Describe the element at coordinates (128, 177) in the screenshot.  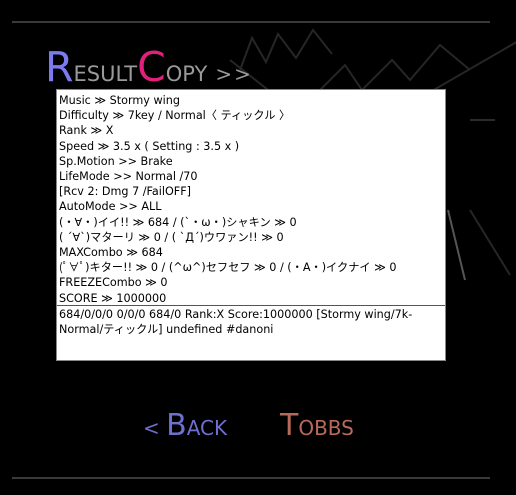
I see `result-line: LifeMode >> Normal /70` at that location.